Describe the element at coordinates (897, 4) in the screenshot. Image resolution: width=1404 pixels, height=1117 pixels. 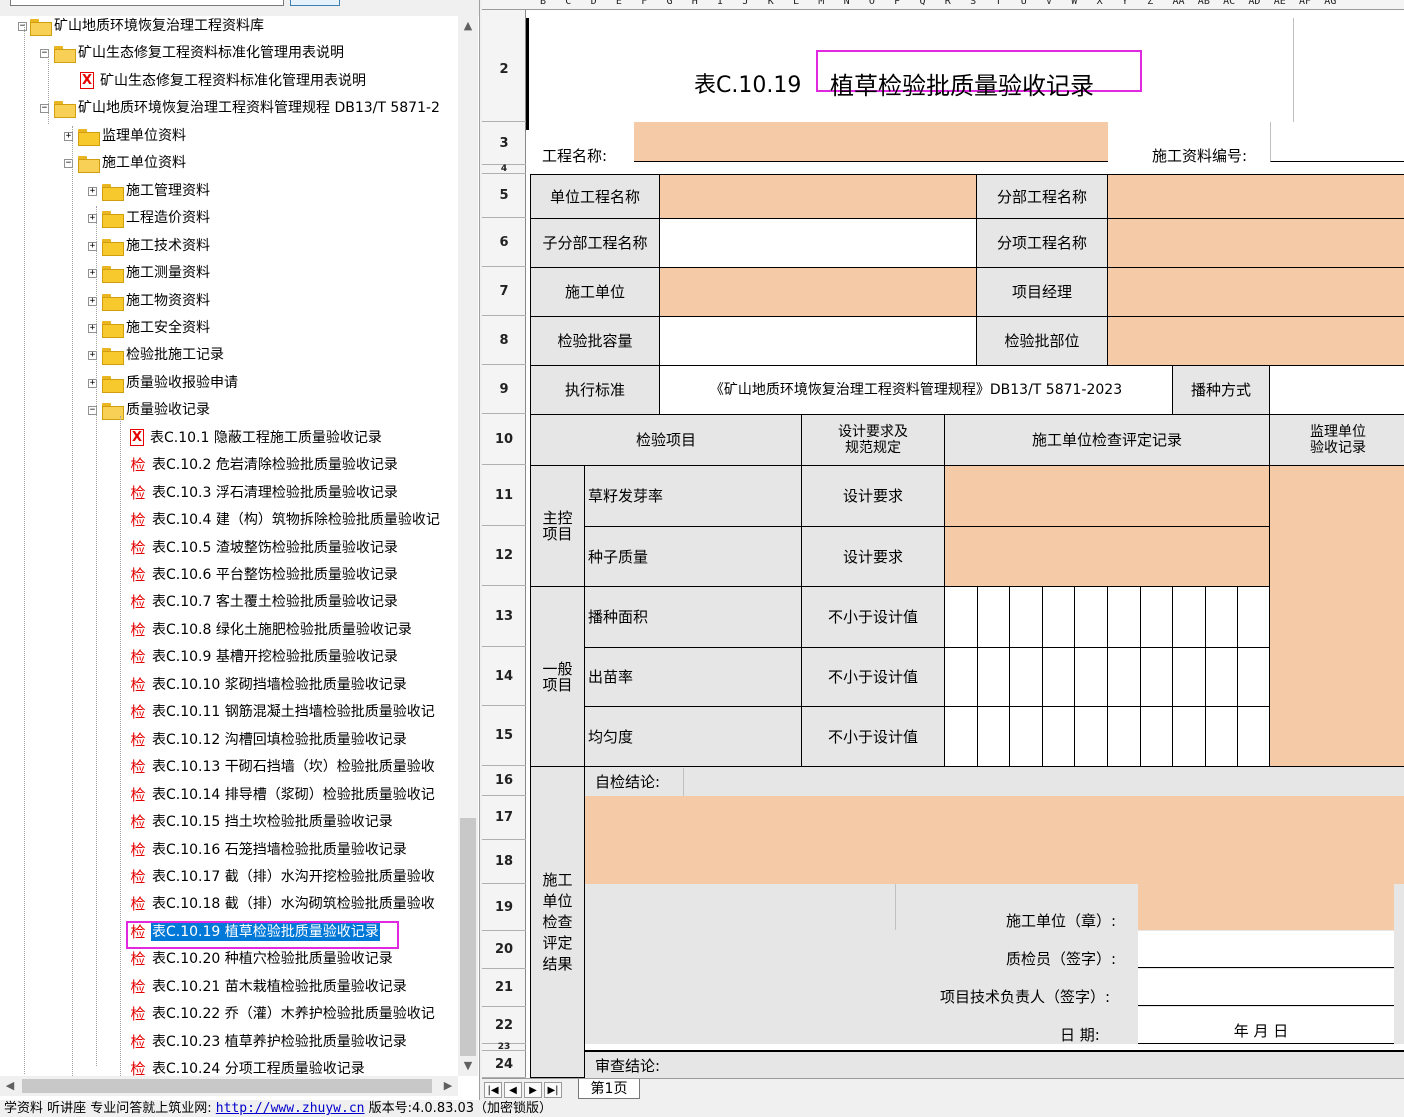
I see `column-letter: P` at that location.